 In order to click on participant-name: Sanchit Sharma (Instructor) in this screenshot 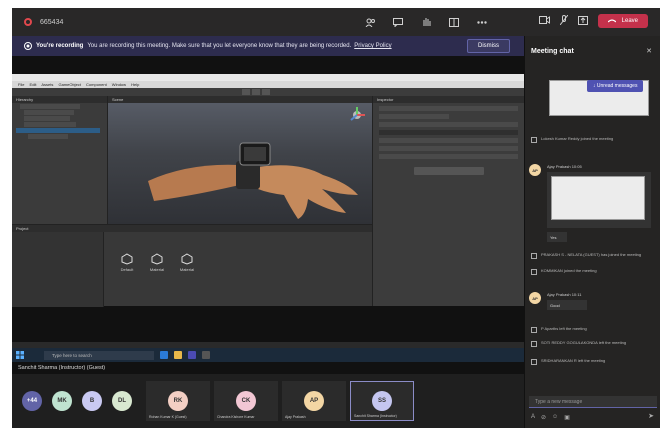, I will do `click(375, 416)`.